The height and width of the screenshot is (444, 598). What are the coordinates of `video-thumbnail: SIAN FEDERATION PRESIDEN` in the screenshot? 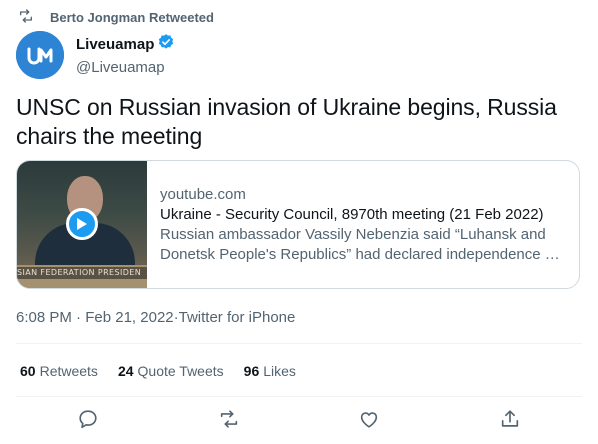 It's located at (82, 224).